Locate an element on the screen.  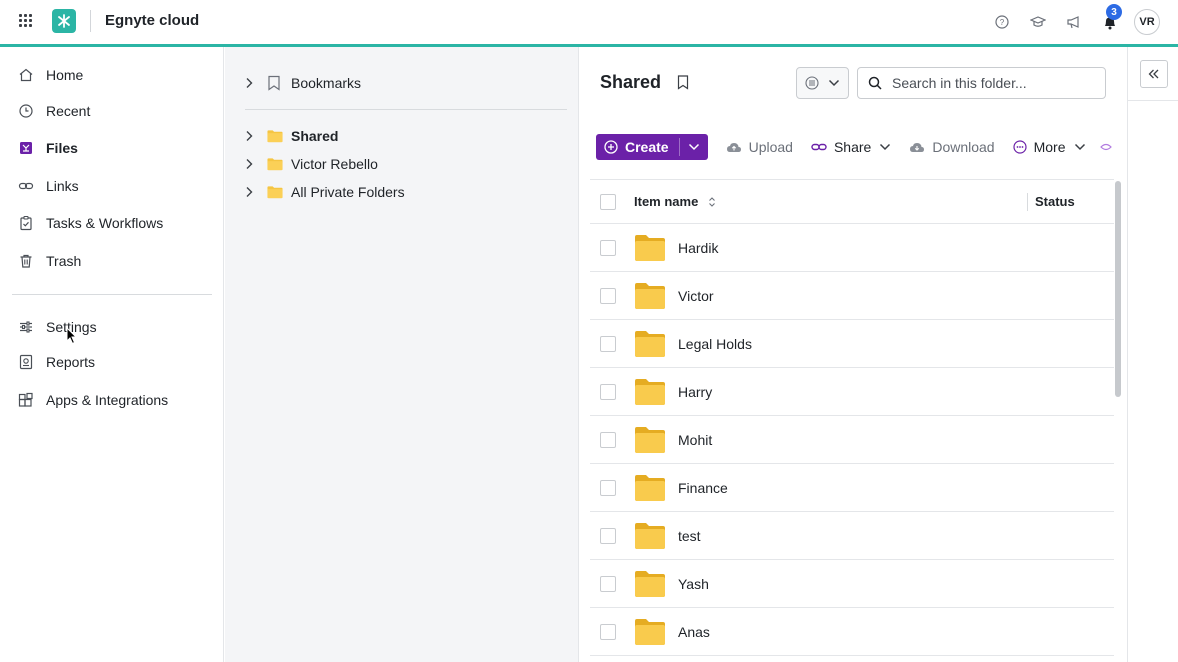
user-avatar: VR is located at coordinates (1147, 22).